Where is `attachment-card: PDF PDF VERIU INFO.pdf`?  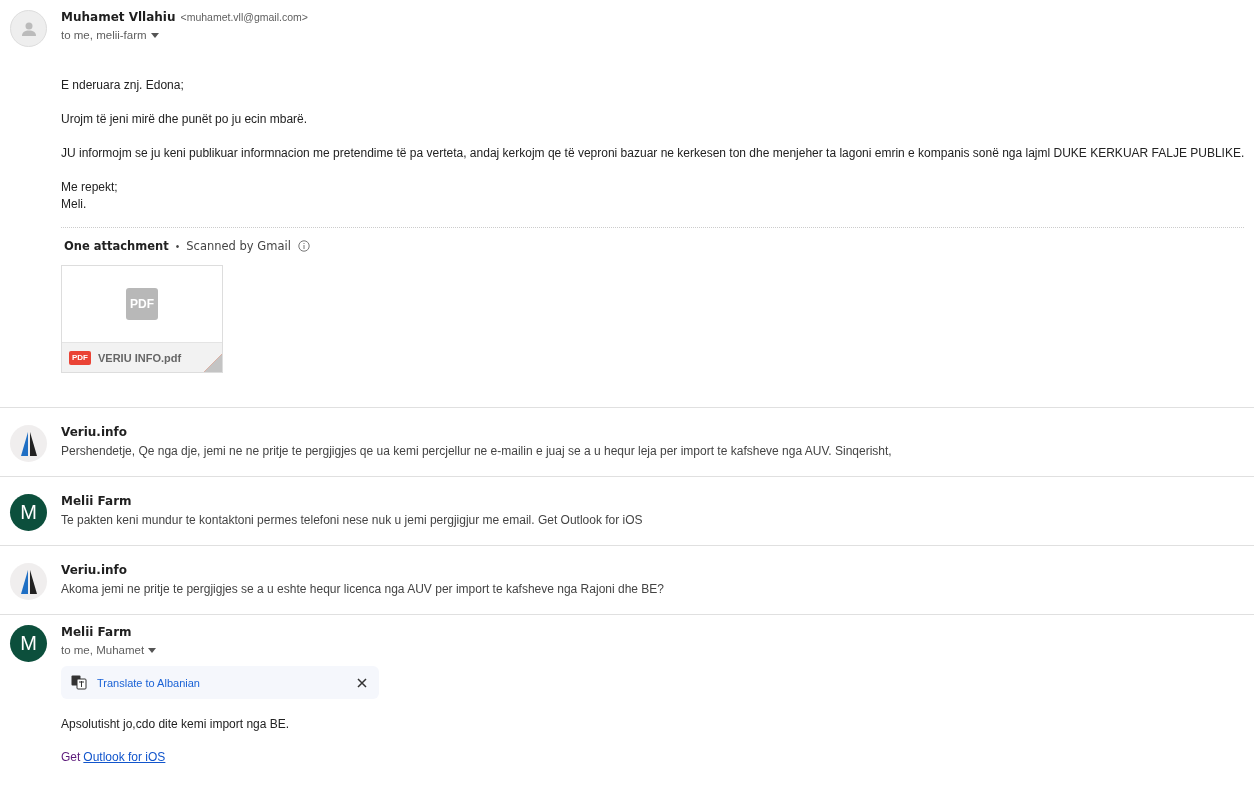
attachment-card: PDF PDF VERIU INFO.pdf is located at coordinates (142, 319).